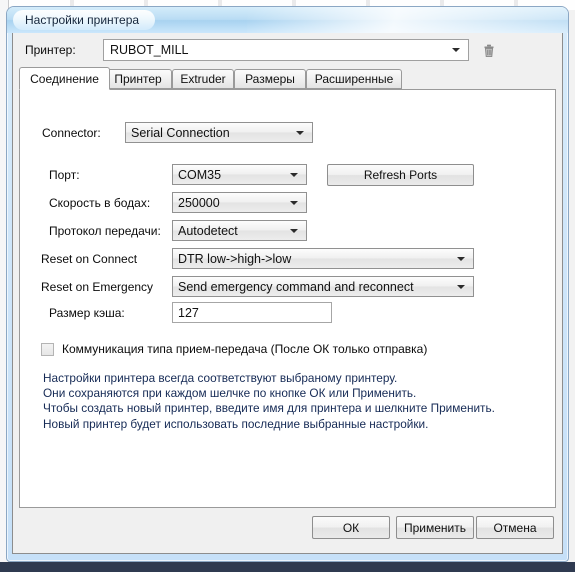 The height and width of the screenshot is (572, 575). Describe the element at coordinates (64, 175) in the screenshot. I see `port-label: Порт:` at that location.